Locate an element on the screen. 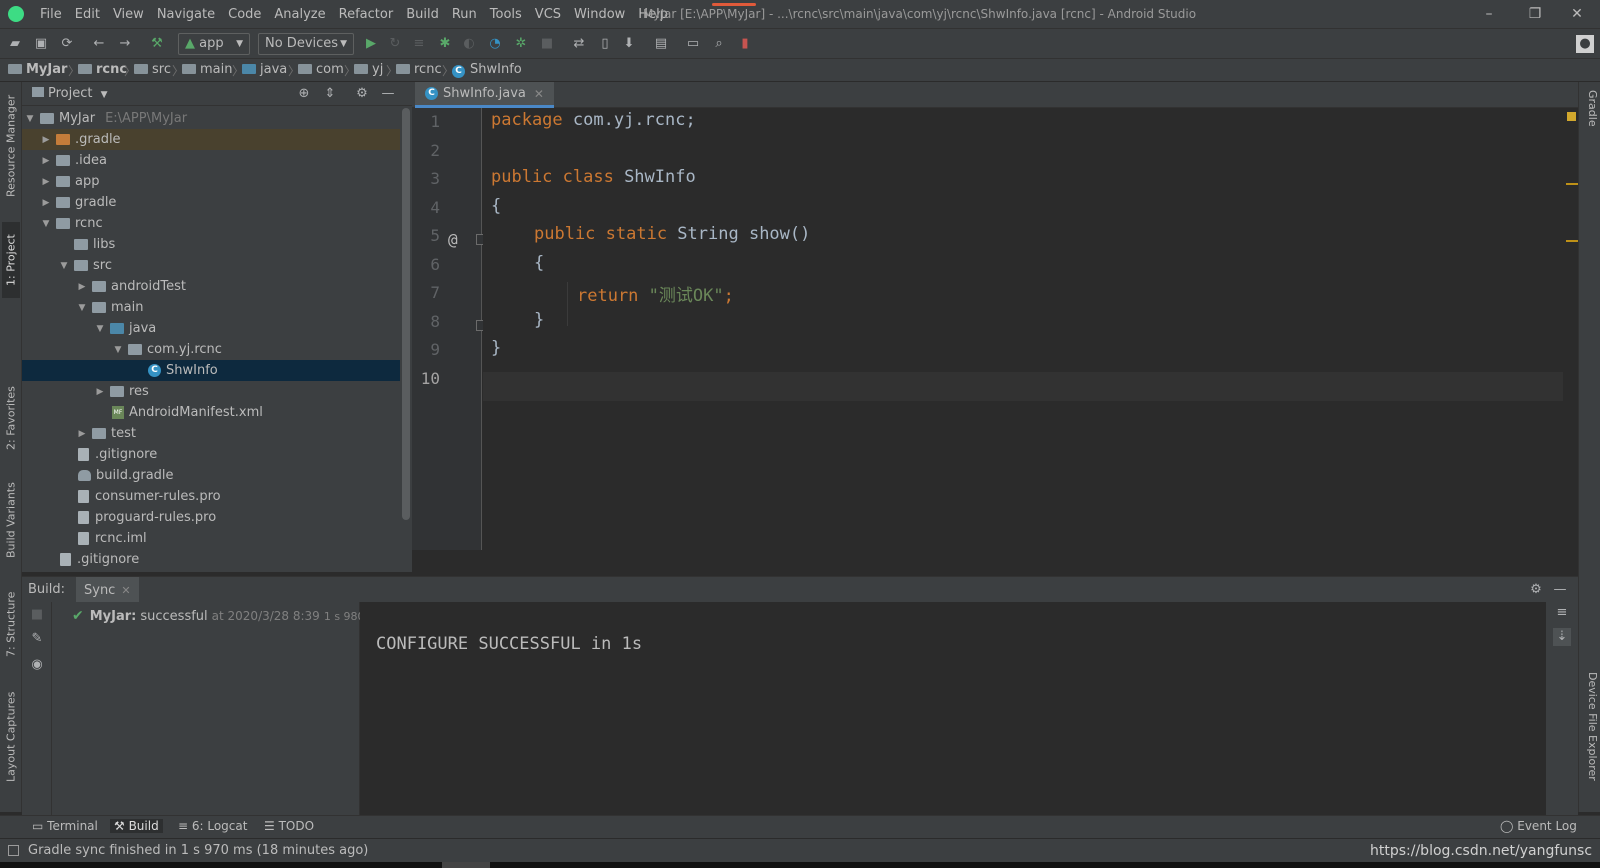 This screenshot has width=1600, height=868. gradle-sync-icon: ⇄ is located at coordinates (579, 44).